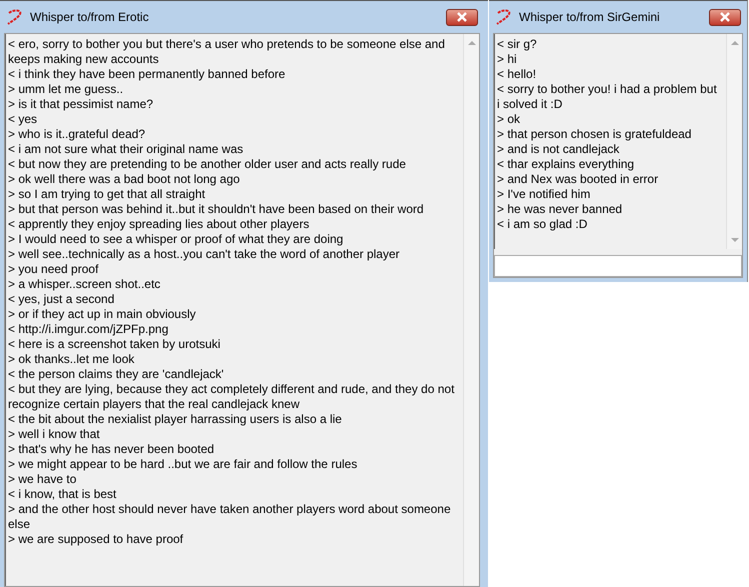  I want to click on chat-message: < here is a screenshot taken by urotsuki, so click(115, 344).